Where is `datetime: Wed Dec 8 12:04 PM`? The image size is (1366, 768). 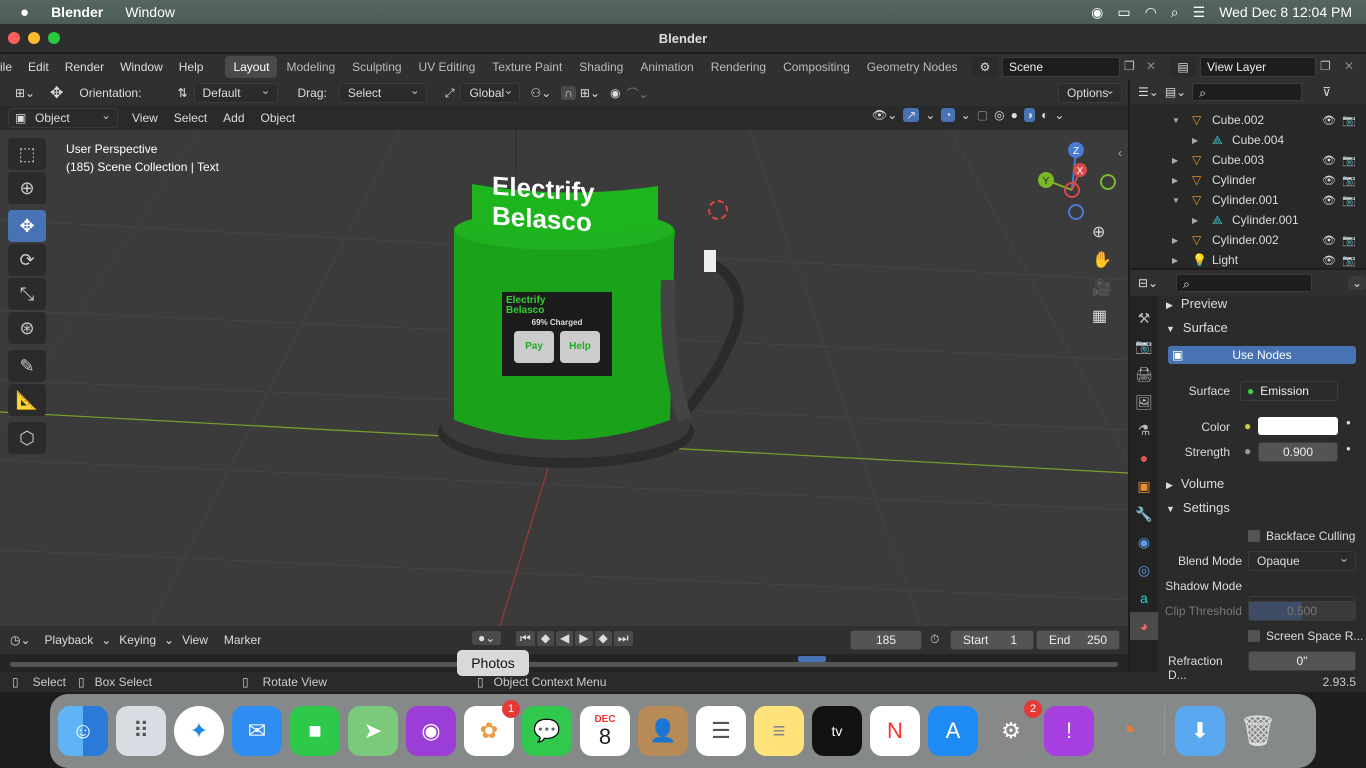
datetime: Wed Dec 8 12:04 PM is located at coordinates (1285, 12).